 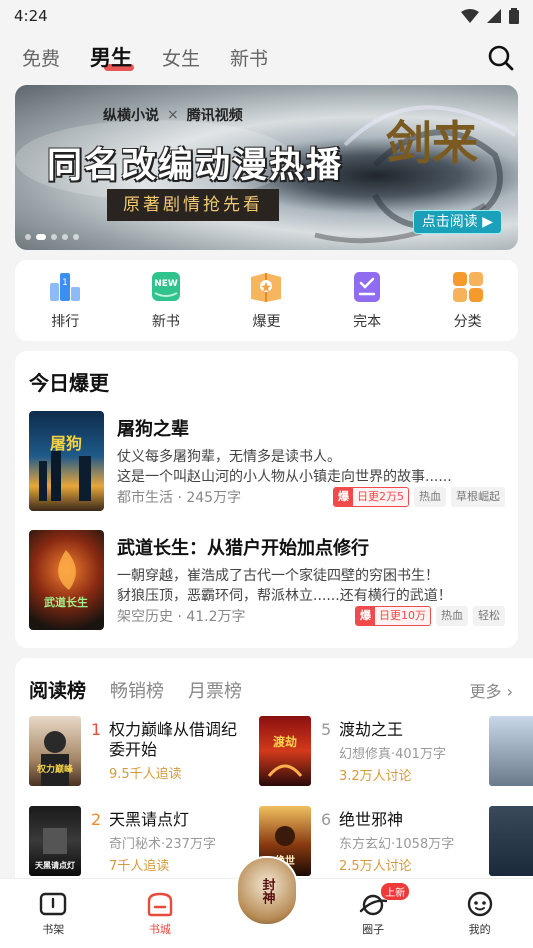 What do you see at coordinates (373, 913) in the screenshot?
I see `nav-circle: 上新 圈子` at bounding box center [373, 913].